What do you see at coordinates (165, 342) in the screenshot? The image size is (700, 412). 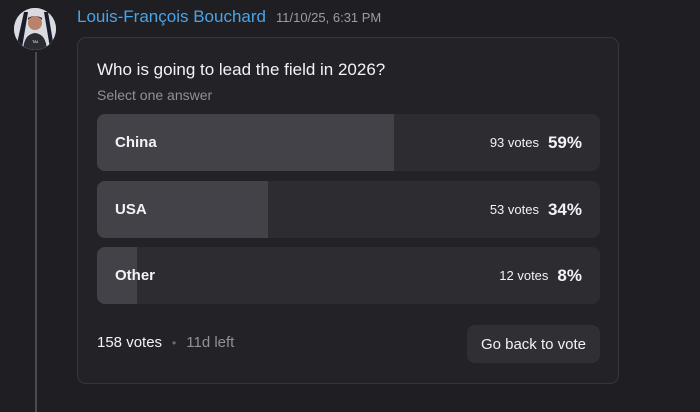 I see `poll-footer: 158 votes • 11d left` at bounding box center [165, 342].